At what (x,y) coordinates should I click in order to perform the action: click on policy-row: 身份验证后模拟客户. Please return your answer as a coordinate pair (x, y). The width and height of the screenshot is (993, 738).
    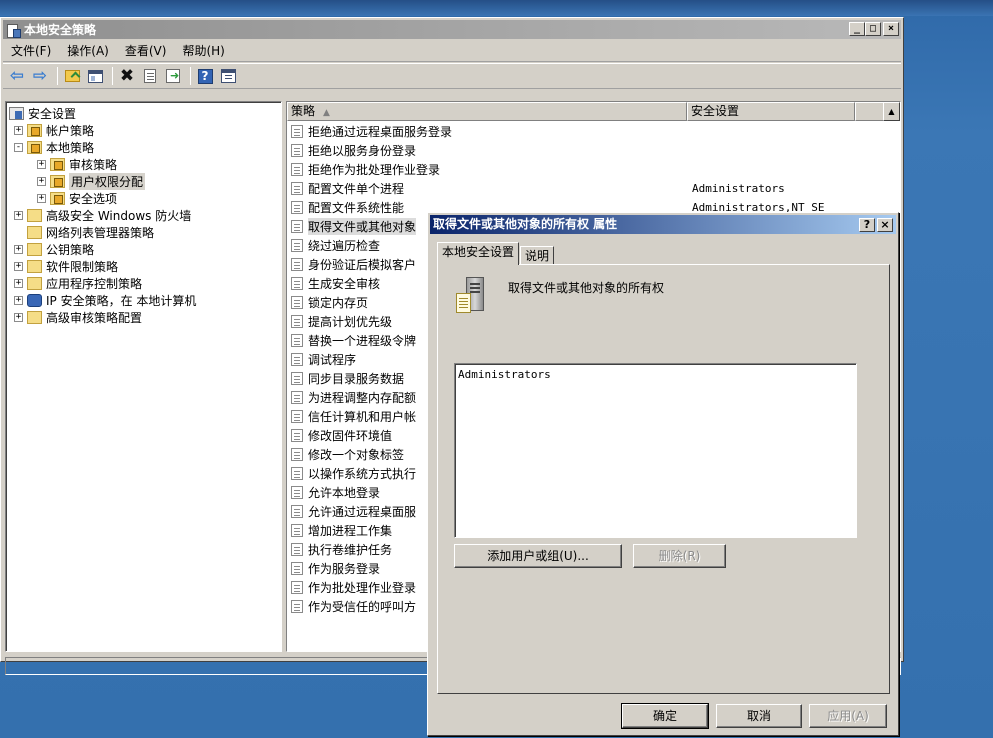
    Looking at the image, I should click on (353, 264).